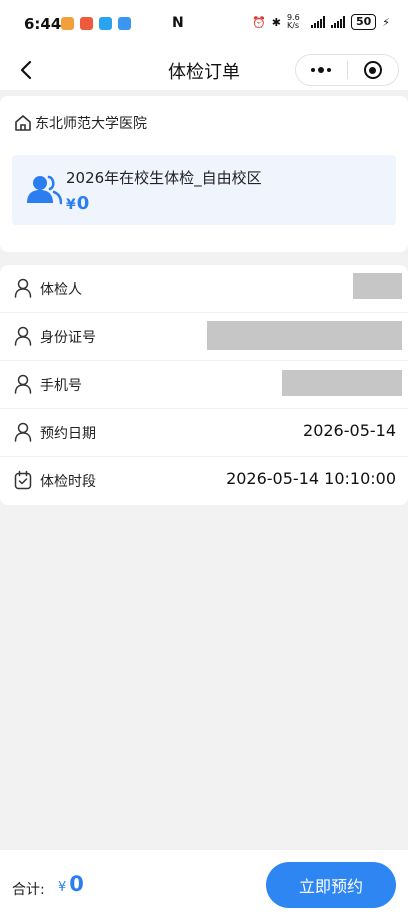 The width and height of the screenshot is (408, 921). Describe the element at coordinates (331, 885) in the screenshot. I see `book-now-button: 立即预约` at that location.